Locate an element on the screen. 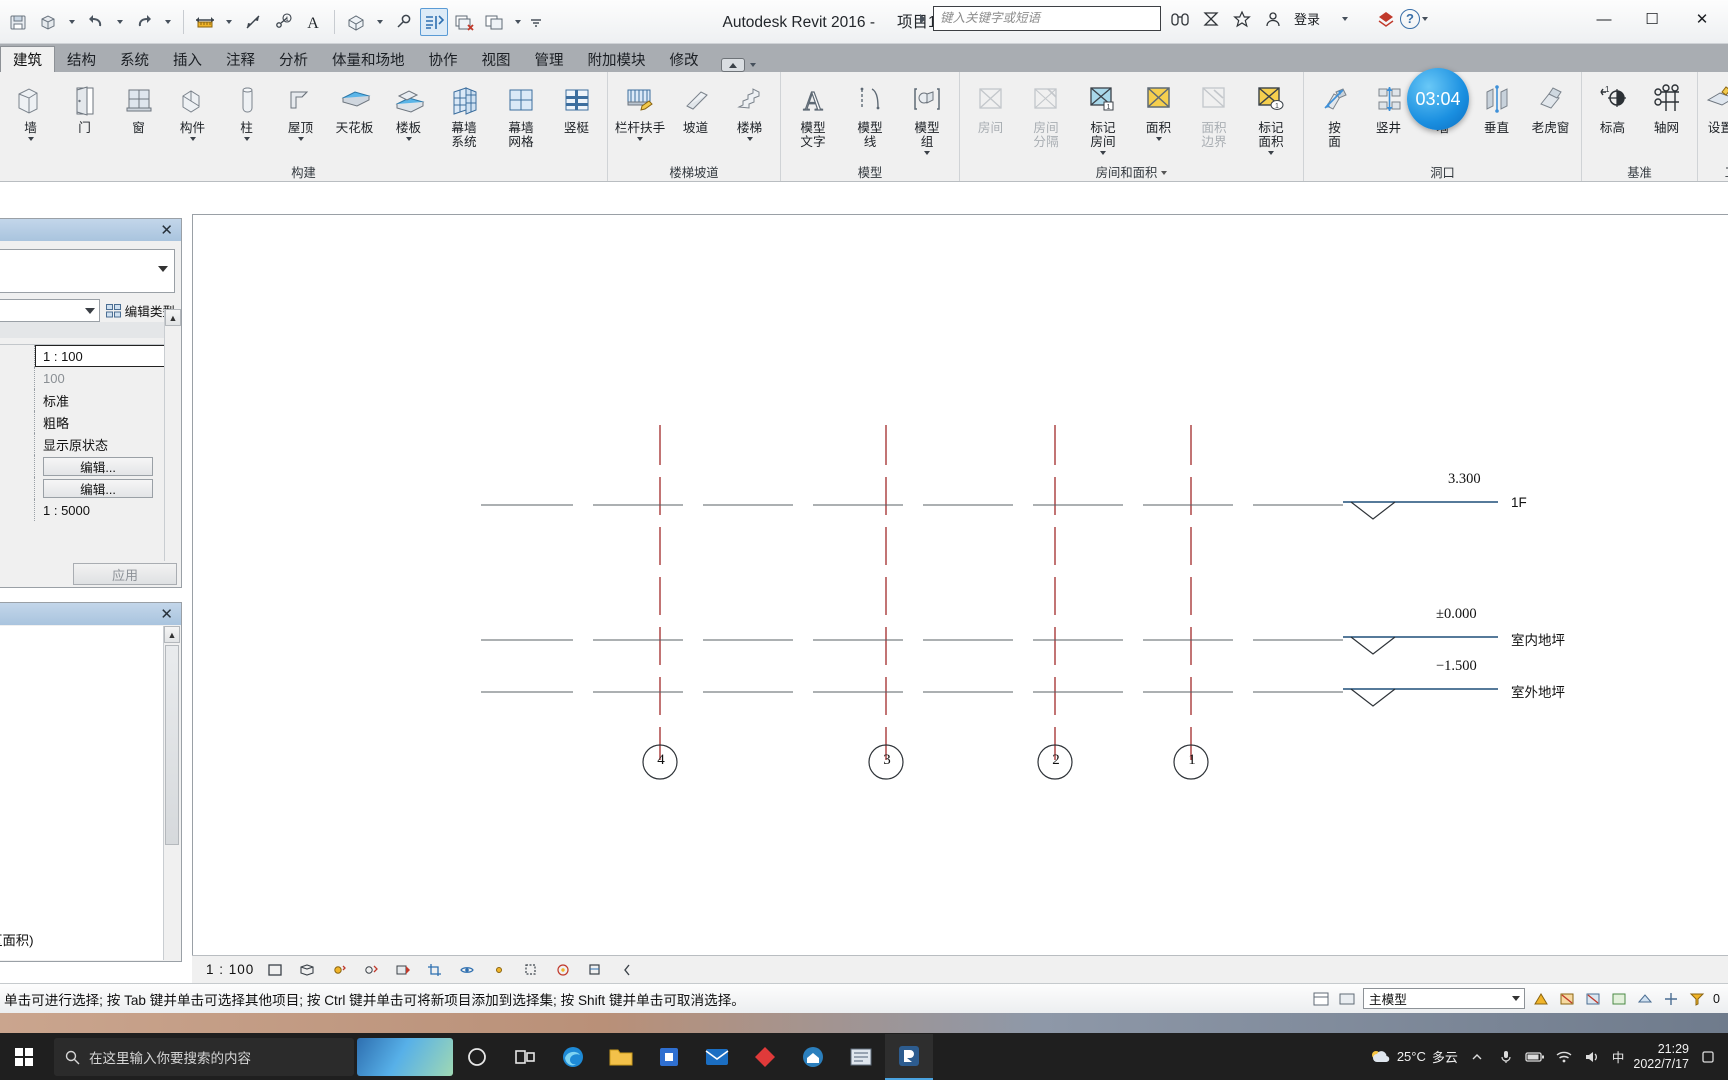 This screenshot has width=1728, height=1080. ribbon-button-area: 面积 is located at coordinates (1158, 118).